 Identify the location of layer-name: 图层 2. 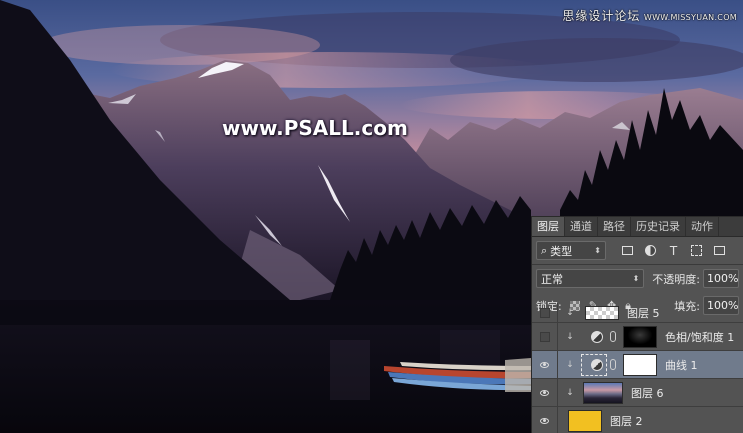
(626, 421).